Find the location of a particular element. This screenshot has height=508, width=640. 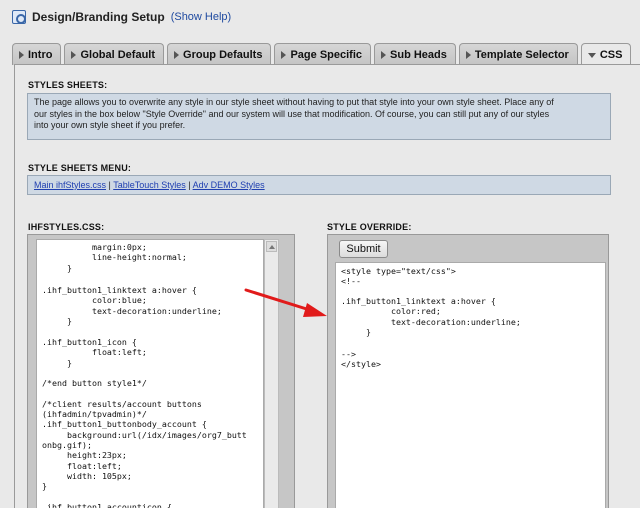

tab-label: CSS is located at coordinates (611, 55).